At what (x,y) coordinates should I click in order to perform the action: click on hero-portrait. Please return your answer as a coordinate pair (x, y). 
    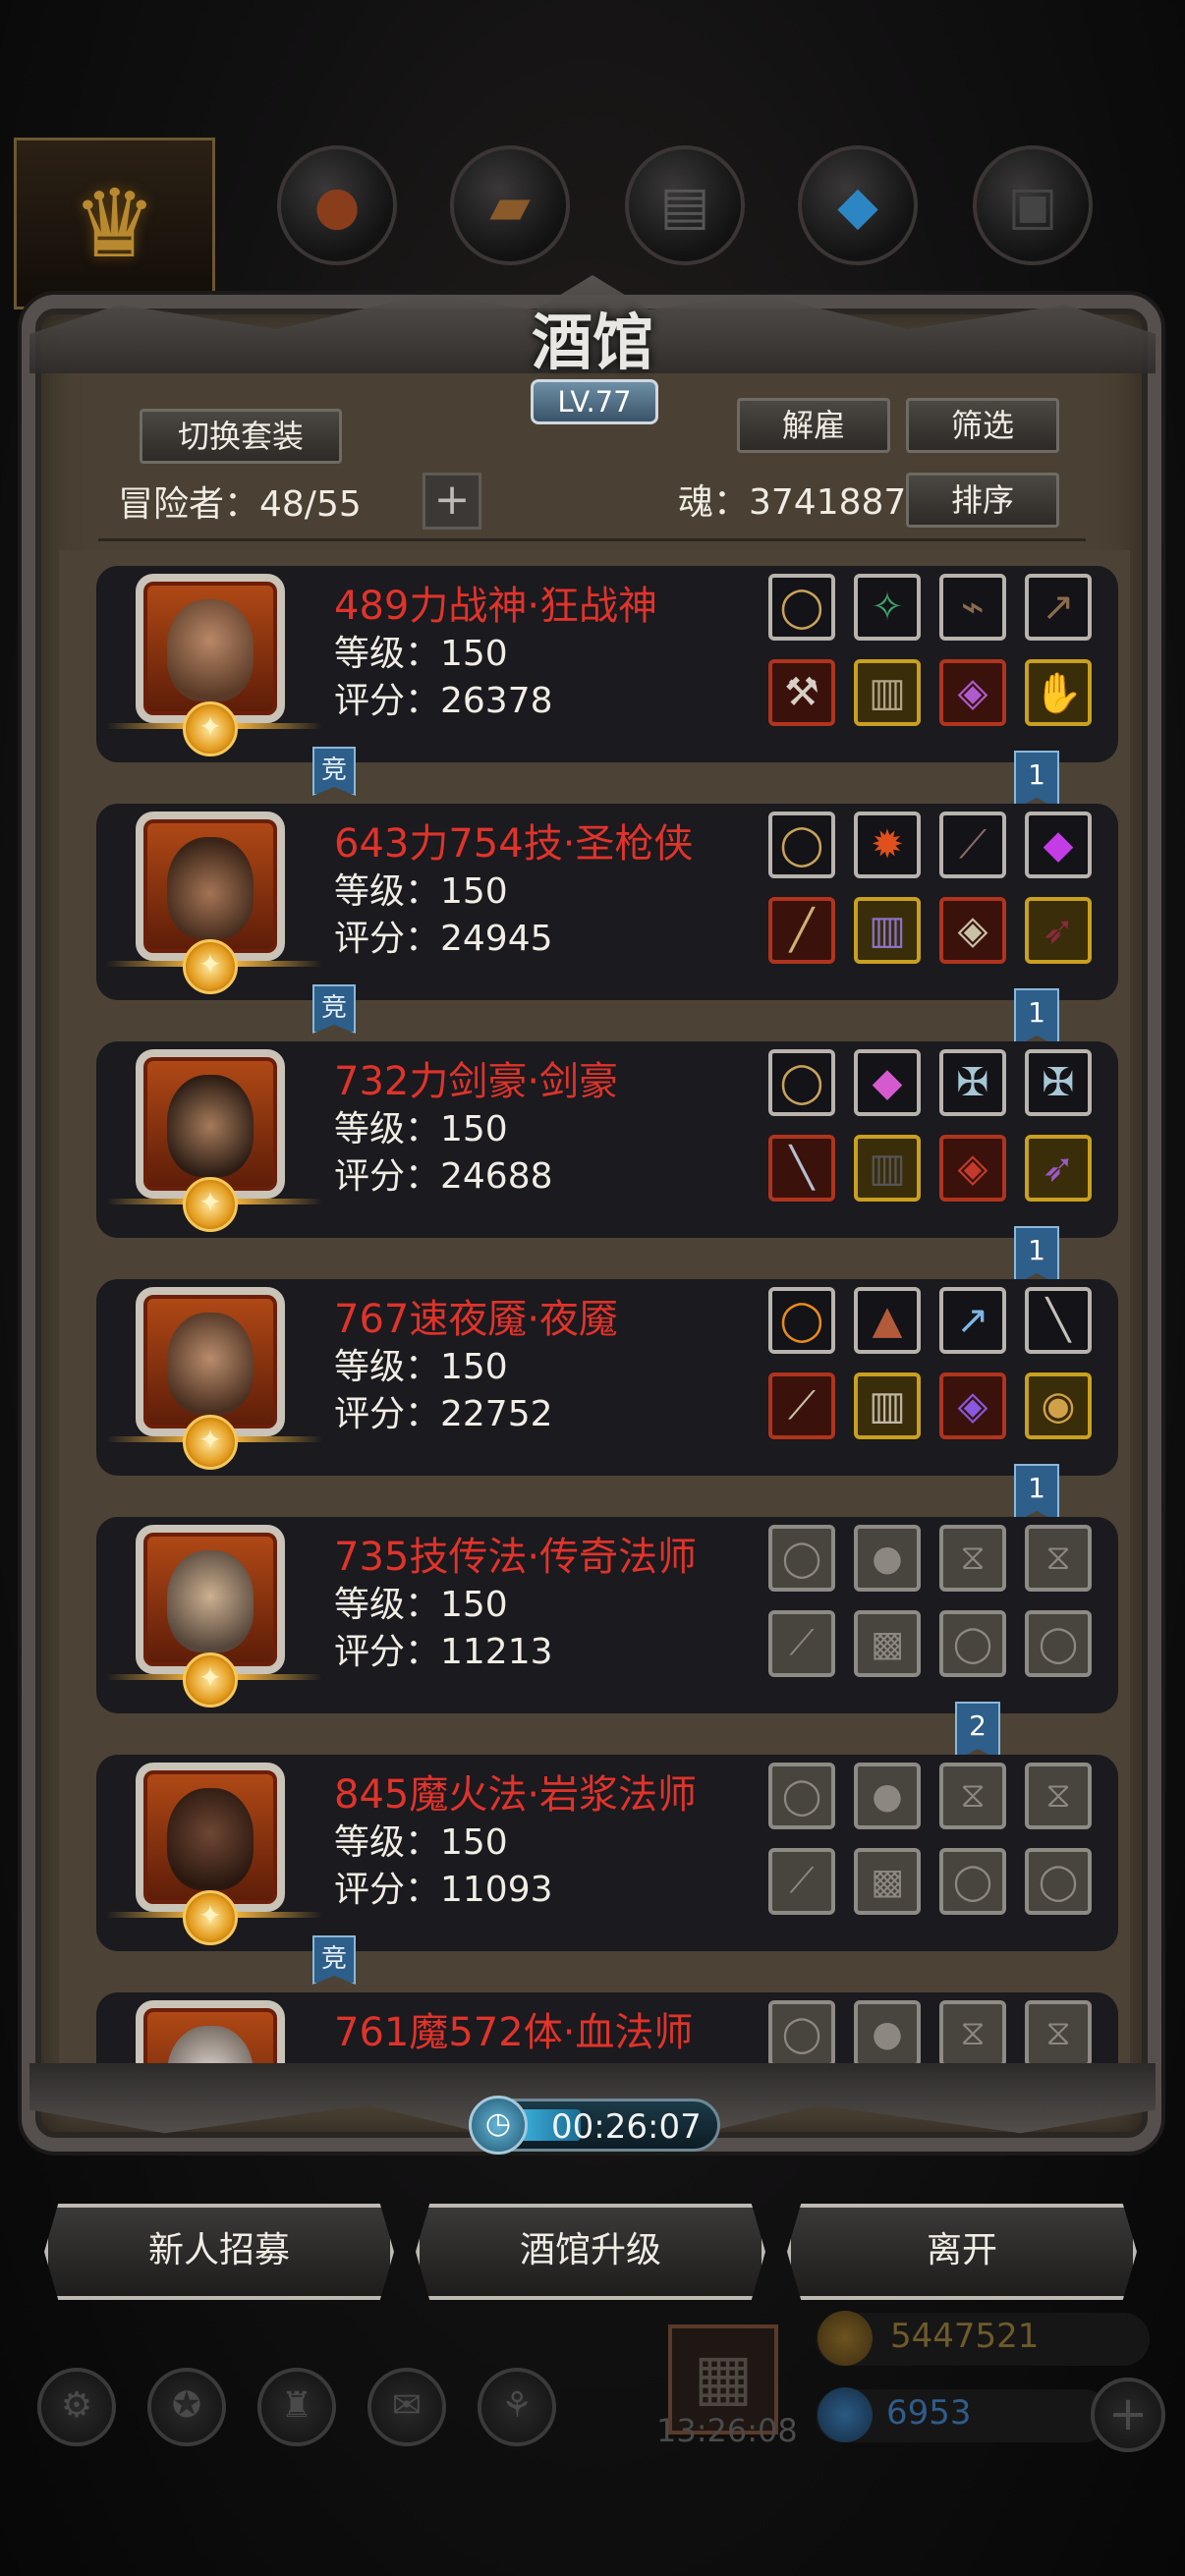
    Looking at the image, I should click on (211, 2035).